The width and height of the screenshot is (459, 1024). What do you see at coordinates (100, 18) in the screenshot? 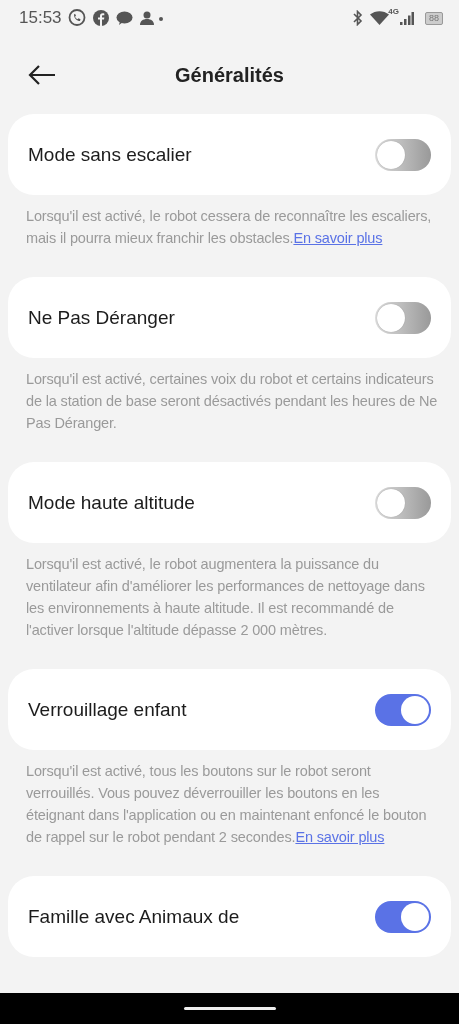
I see `circle-f-icon` at bounding box center [100, 18].